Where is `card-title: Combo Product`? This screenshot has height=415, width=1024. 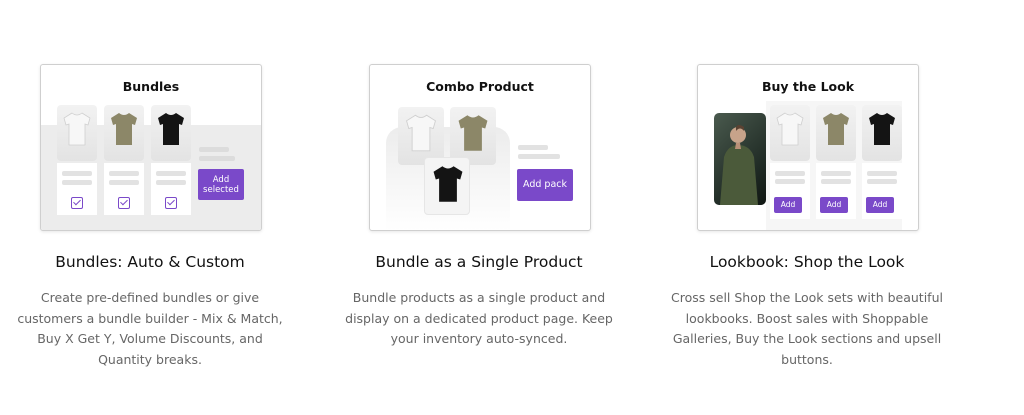
card-title: Combo Product is located at coordinates (480, 86).